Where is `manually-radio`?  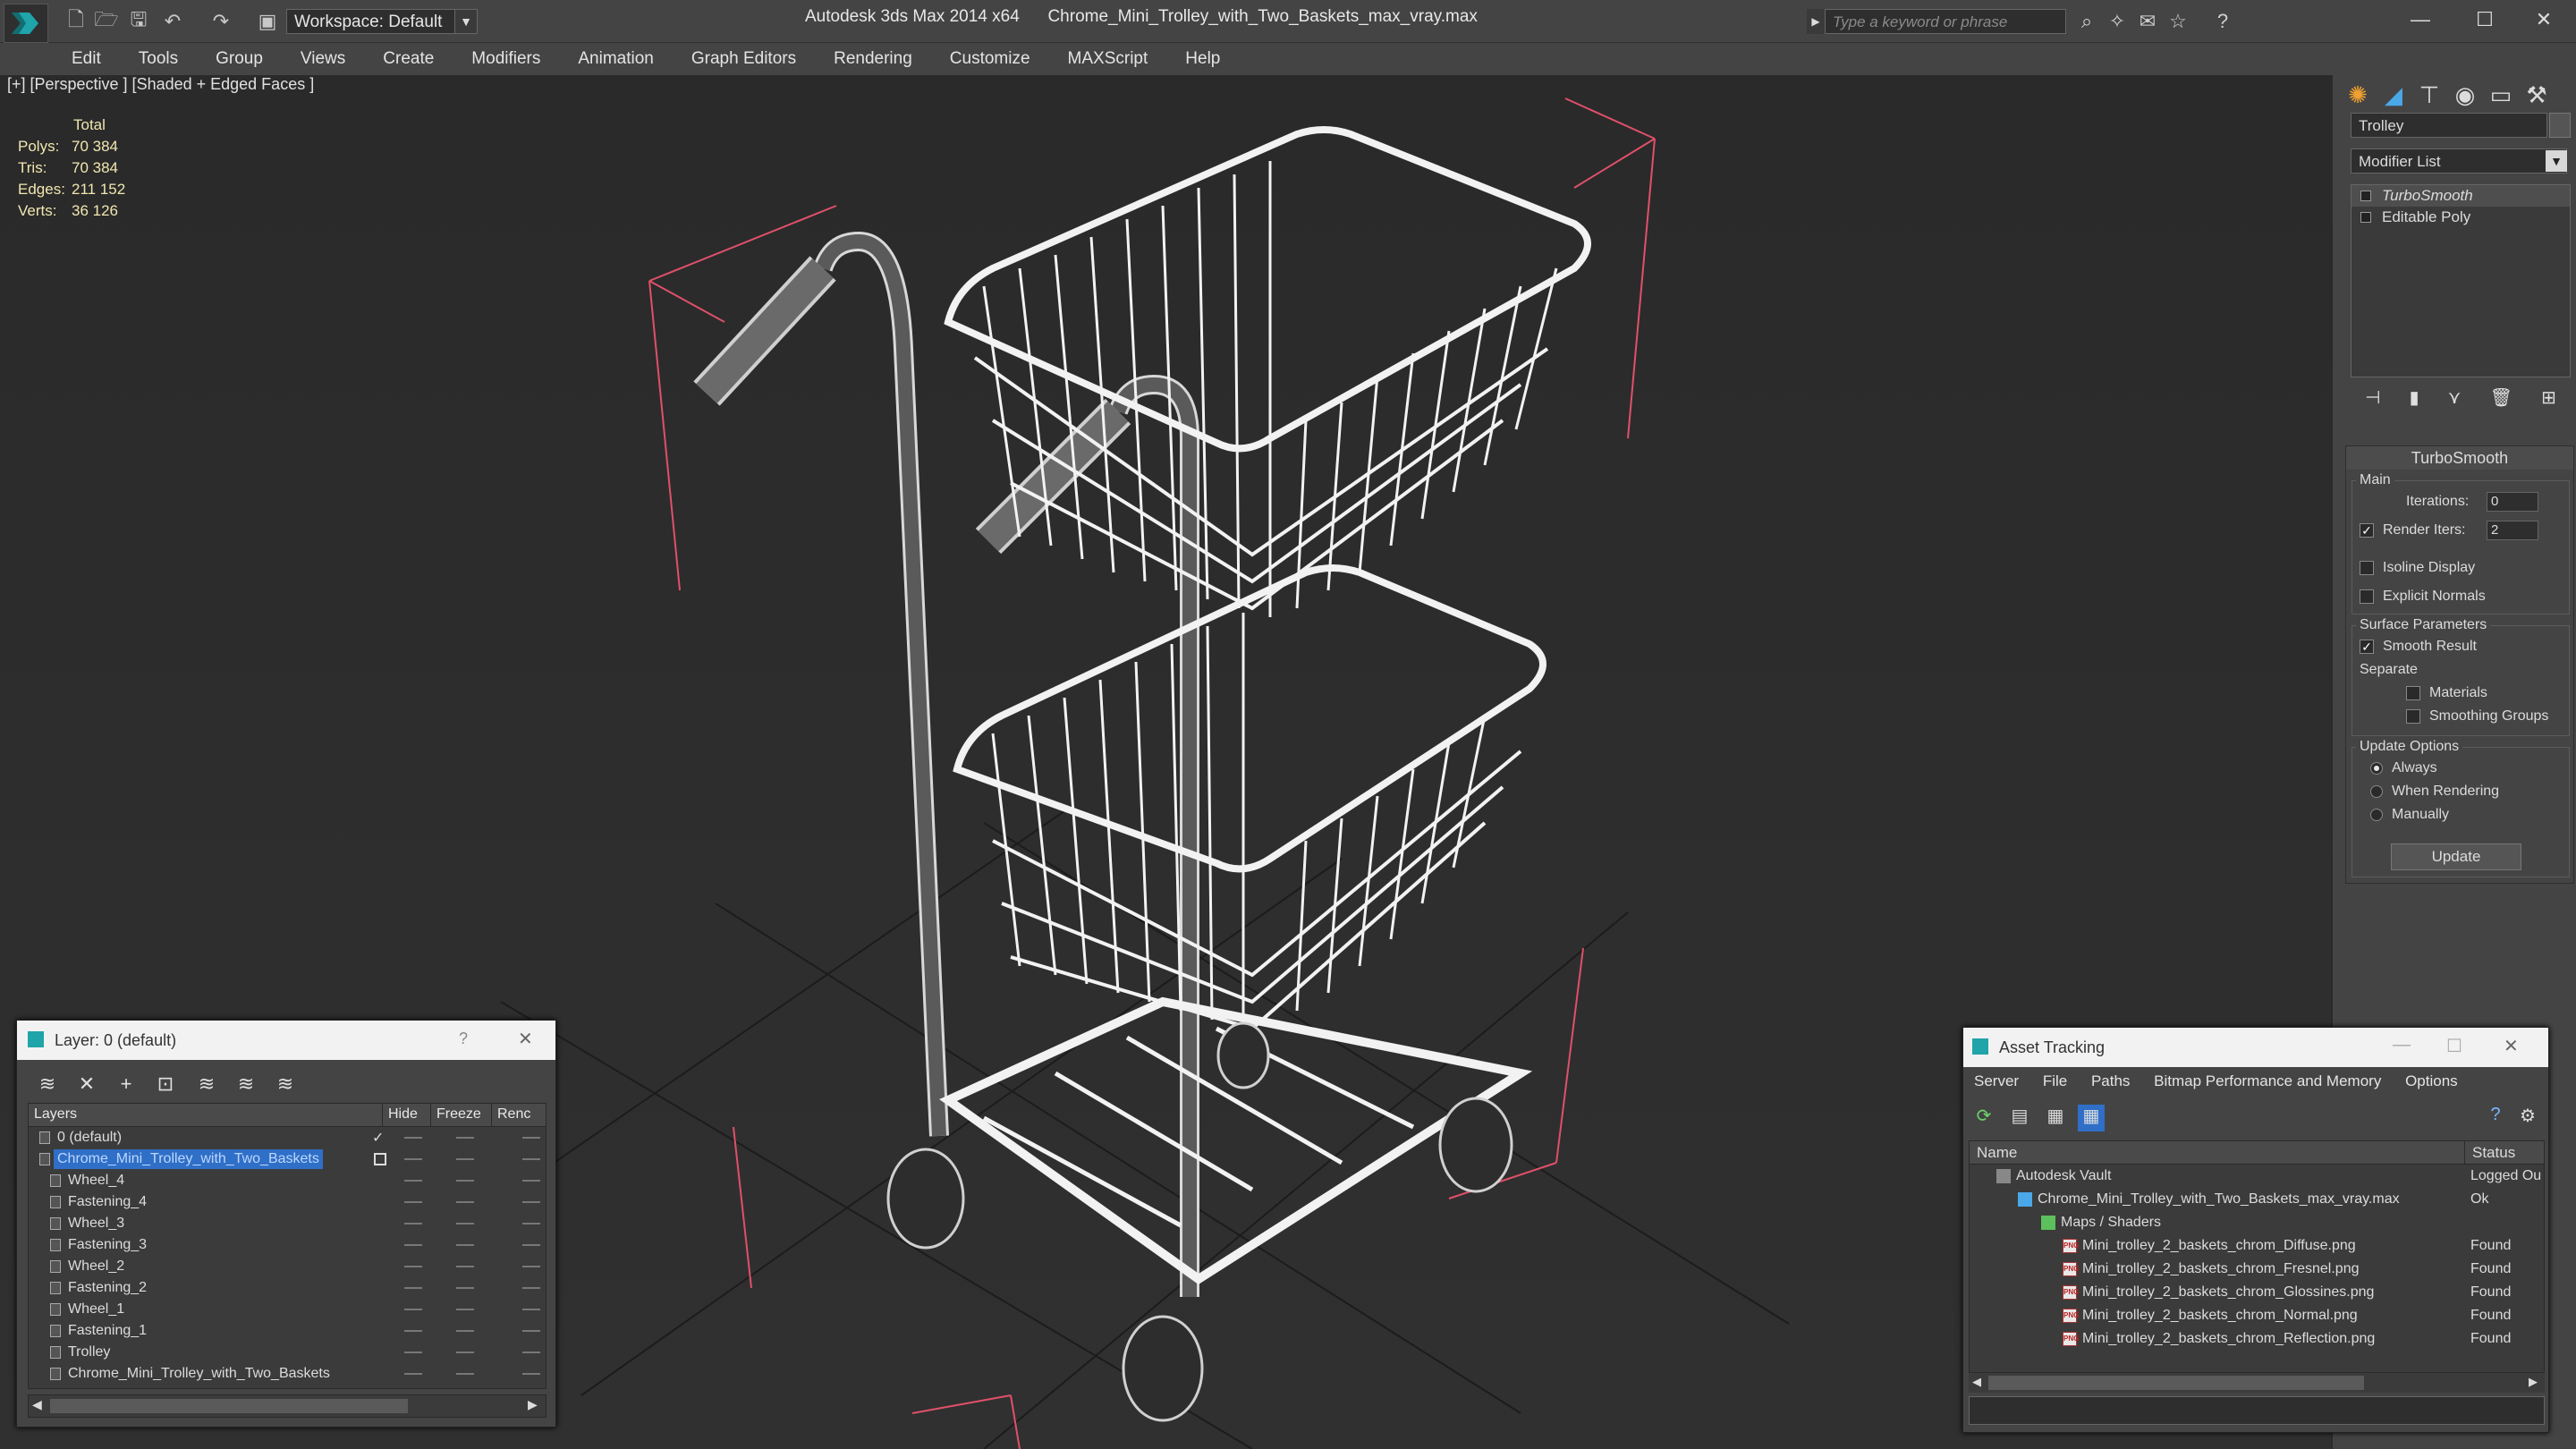 manually-radio is located at coordinates (2376, 815).